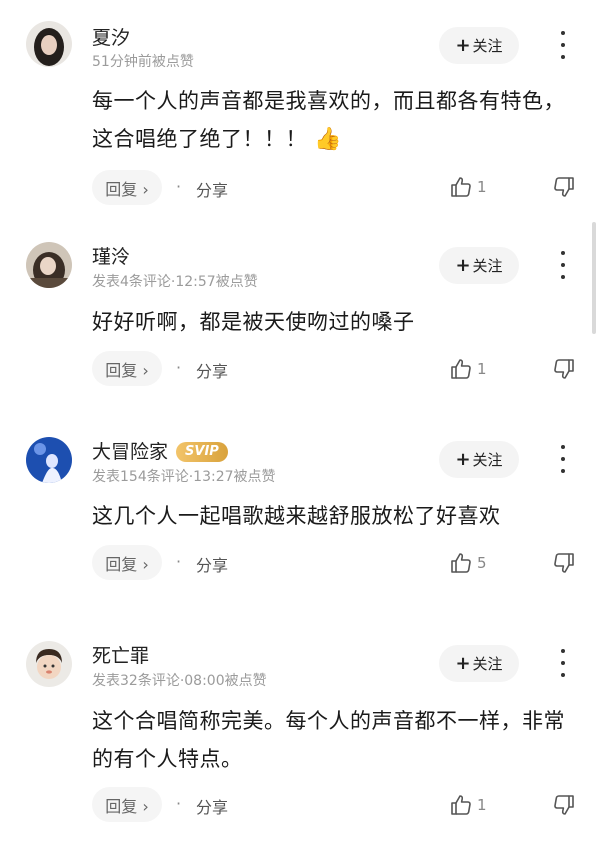 The width and height of the screenshot is (600, 850). I want to click on comment-text: 这几个人一起唱歌越来越舒服放松了好喜欢, so click(296, 516).